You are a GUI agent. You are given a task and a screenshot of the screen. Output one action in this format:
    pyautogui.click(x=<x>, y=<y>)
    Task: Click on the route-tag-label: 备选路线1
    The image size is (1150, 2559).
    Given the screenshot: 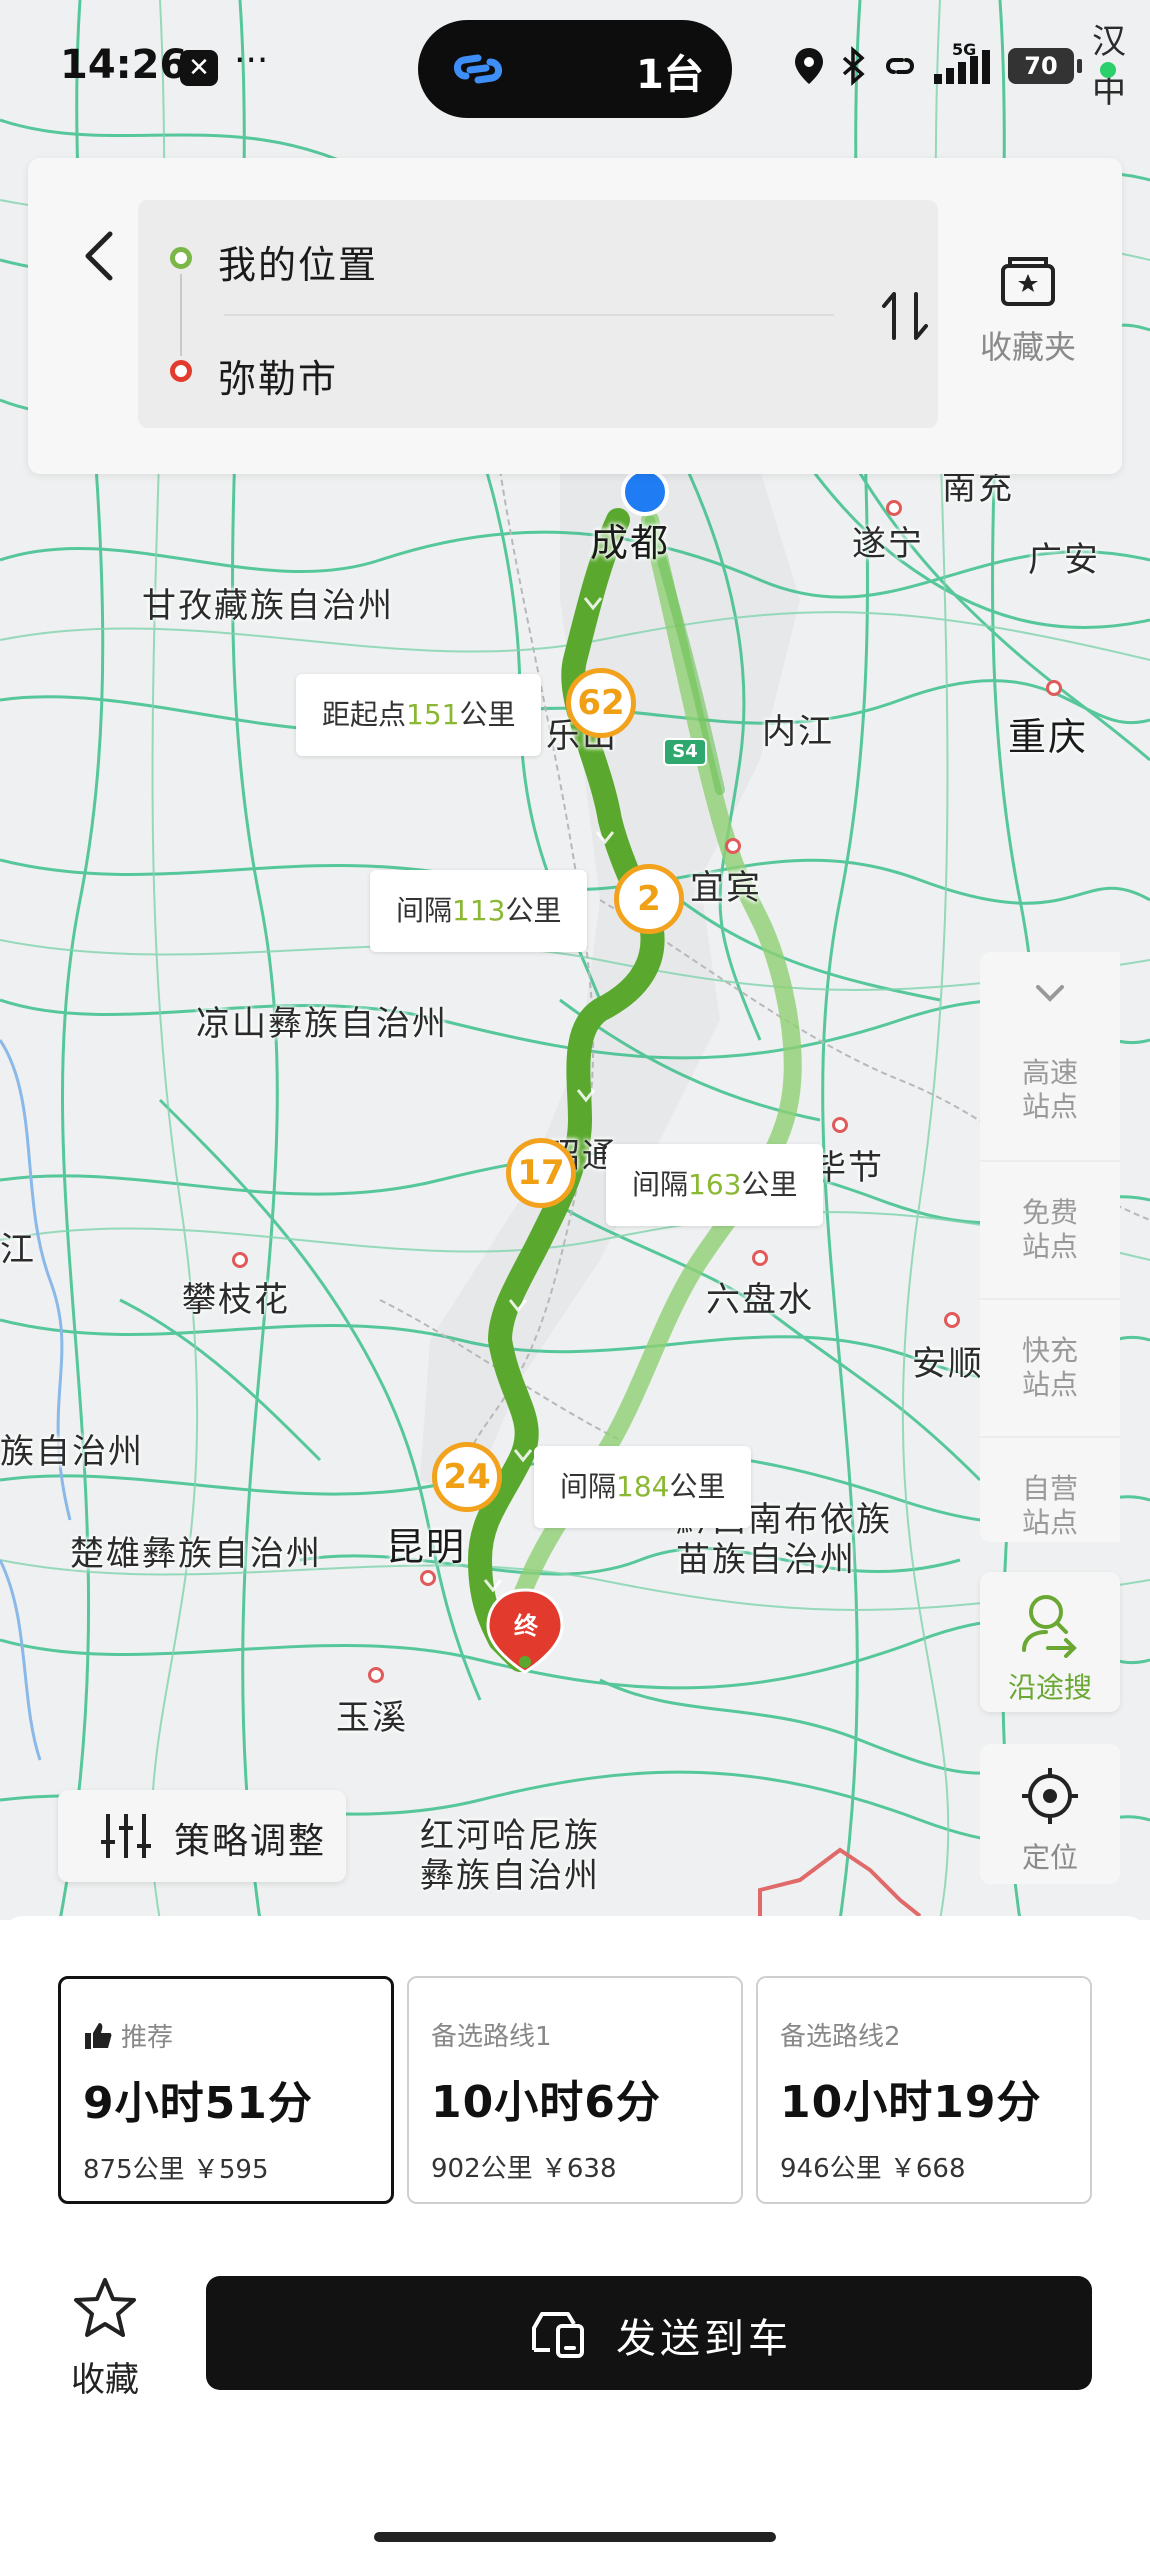 What is the action you would take?
    pyautogui.click(x=491, y=2037)
    